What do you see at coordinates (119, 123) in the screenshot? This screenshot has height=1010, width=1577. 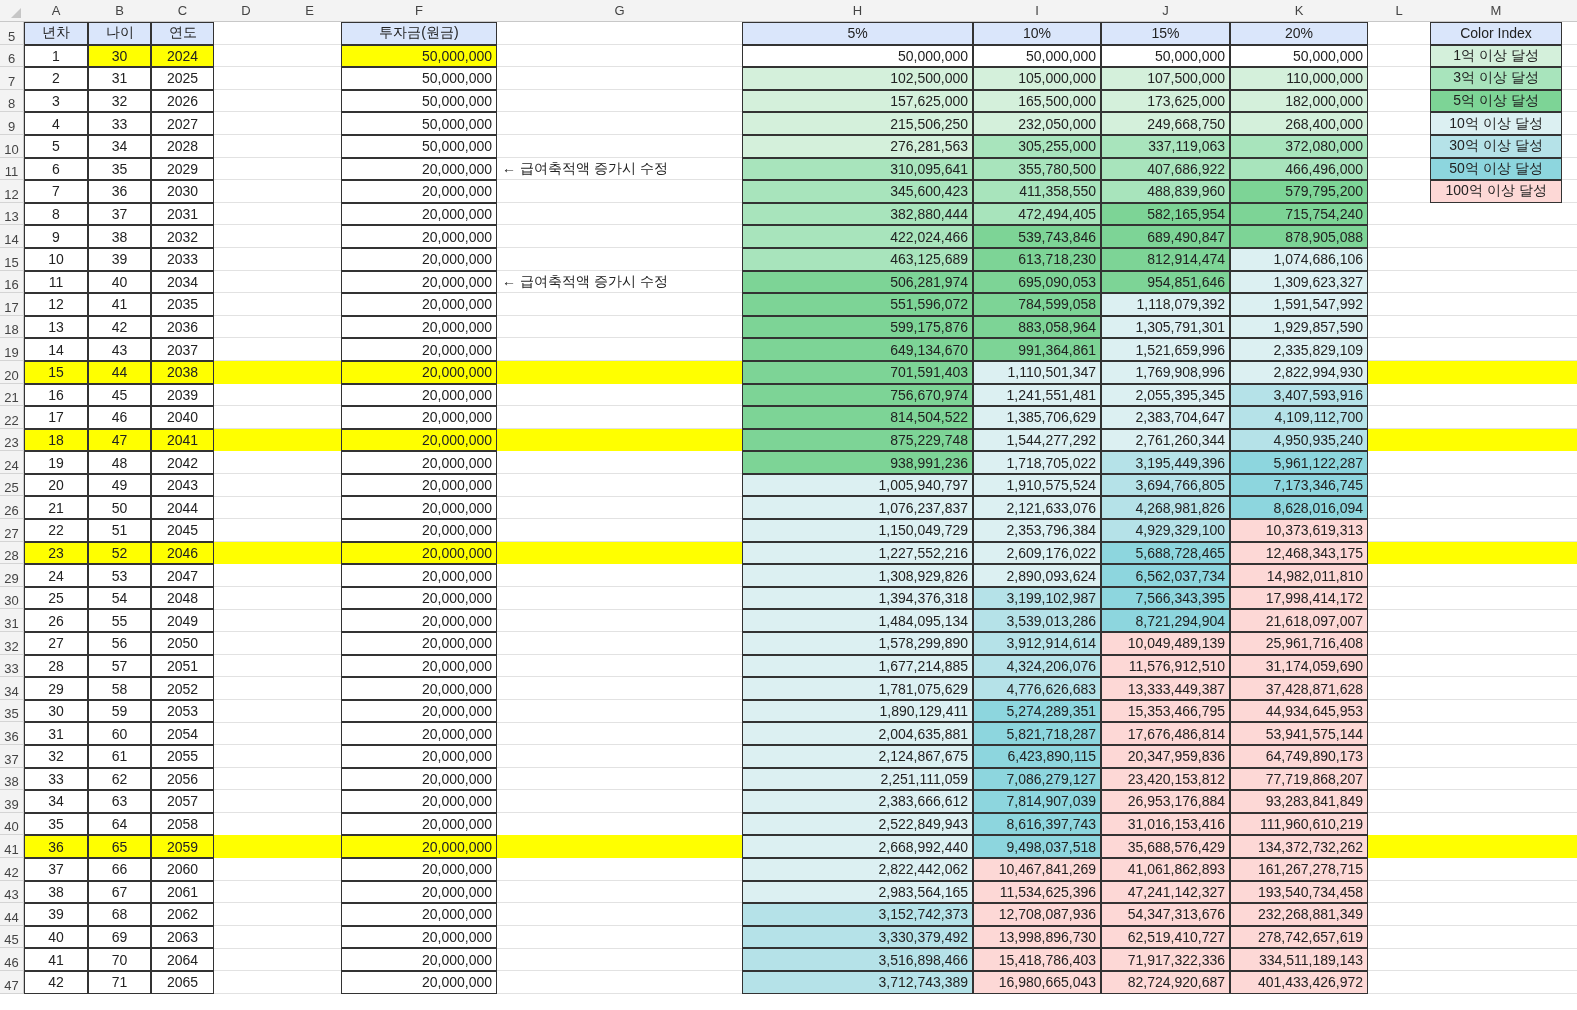 I see `table-cell: 33` at bounding box center [119, 123].